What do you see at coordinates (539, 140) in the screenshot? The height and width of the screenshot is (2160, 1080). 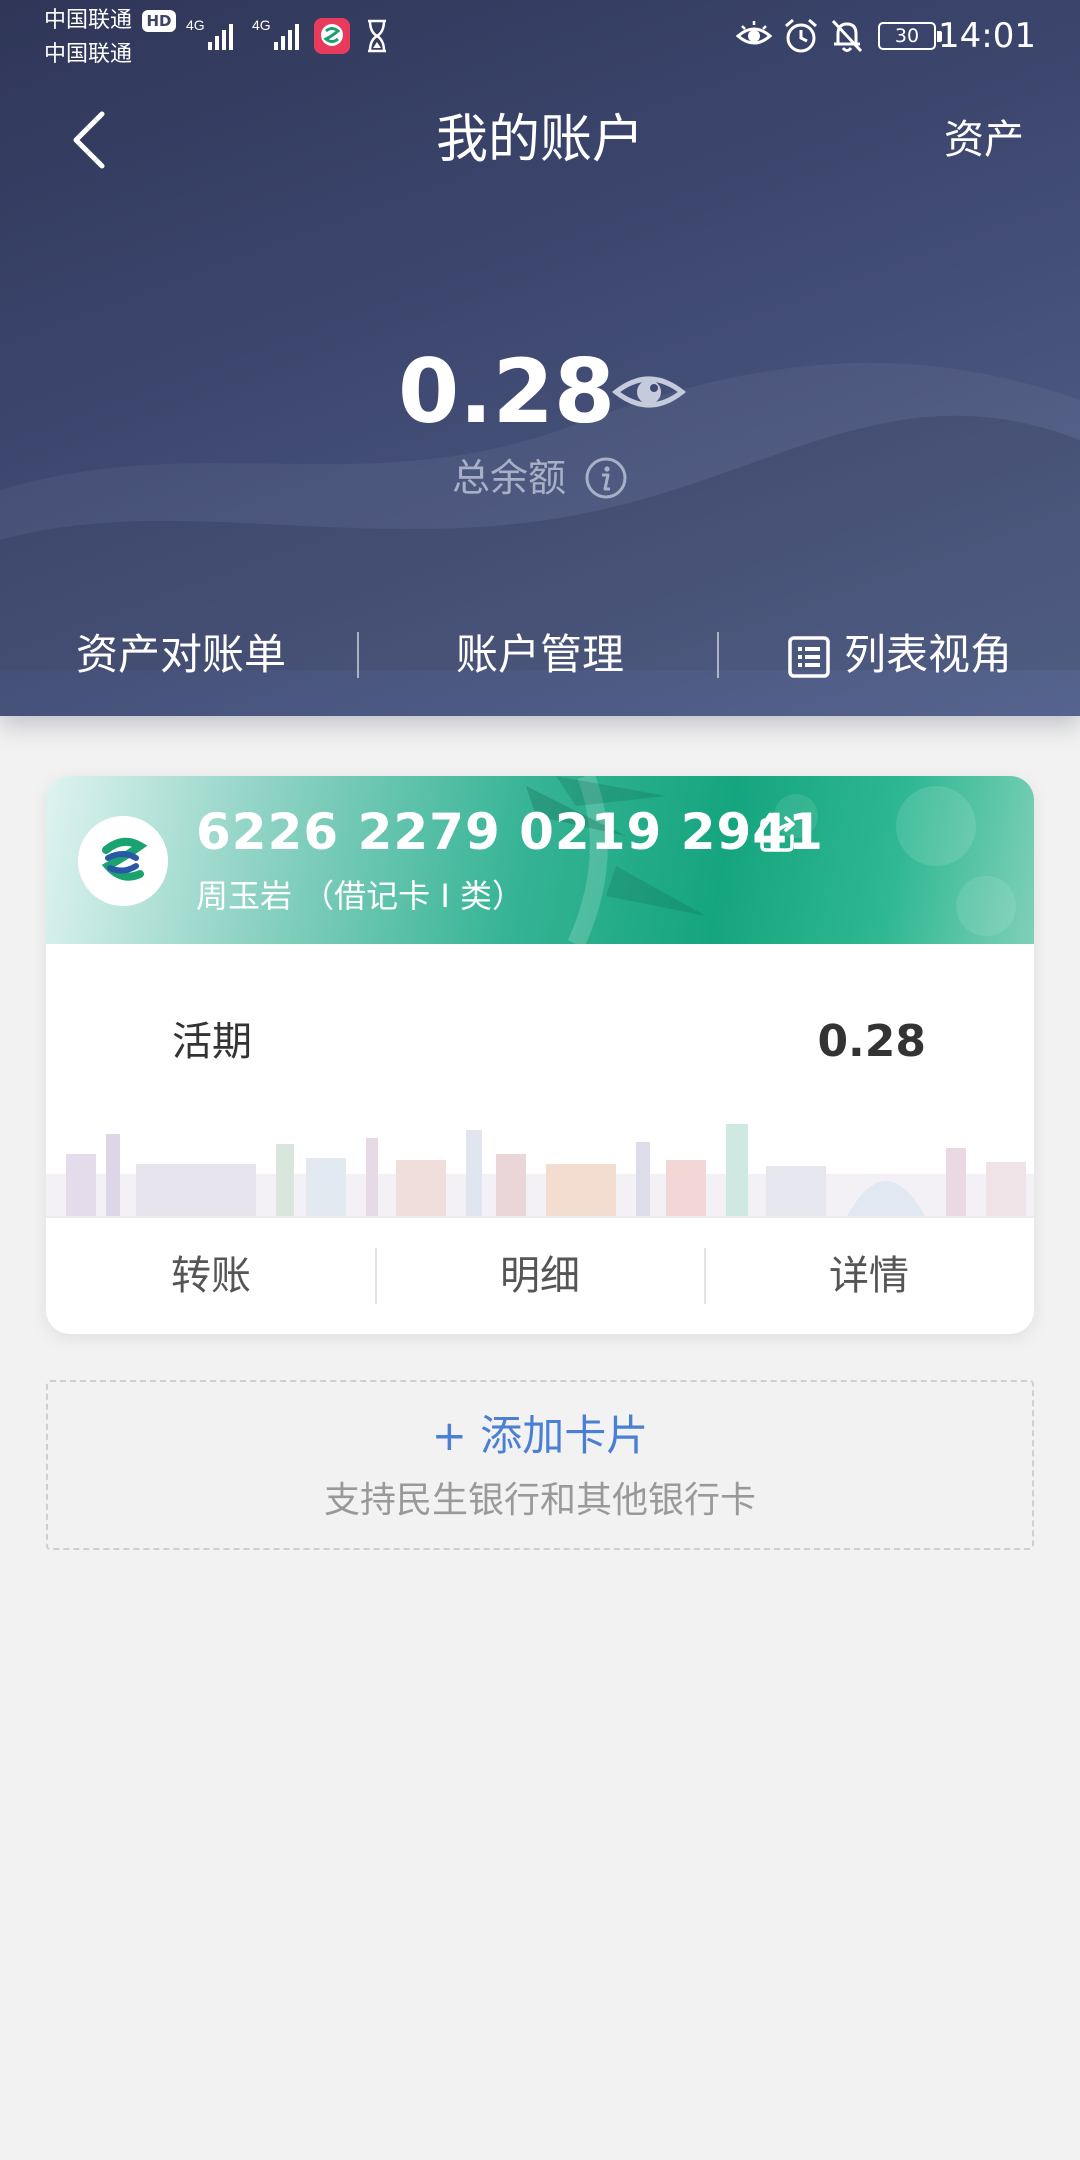 I see `page-title: 我的账户` at bounding box center [539, 140].